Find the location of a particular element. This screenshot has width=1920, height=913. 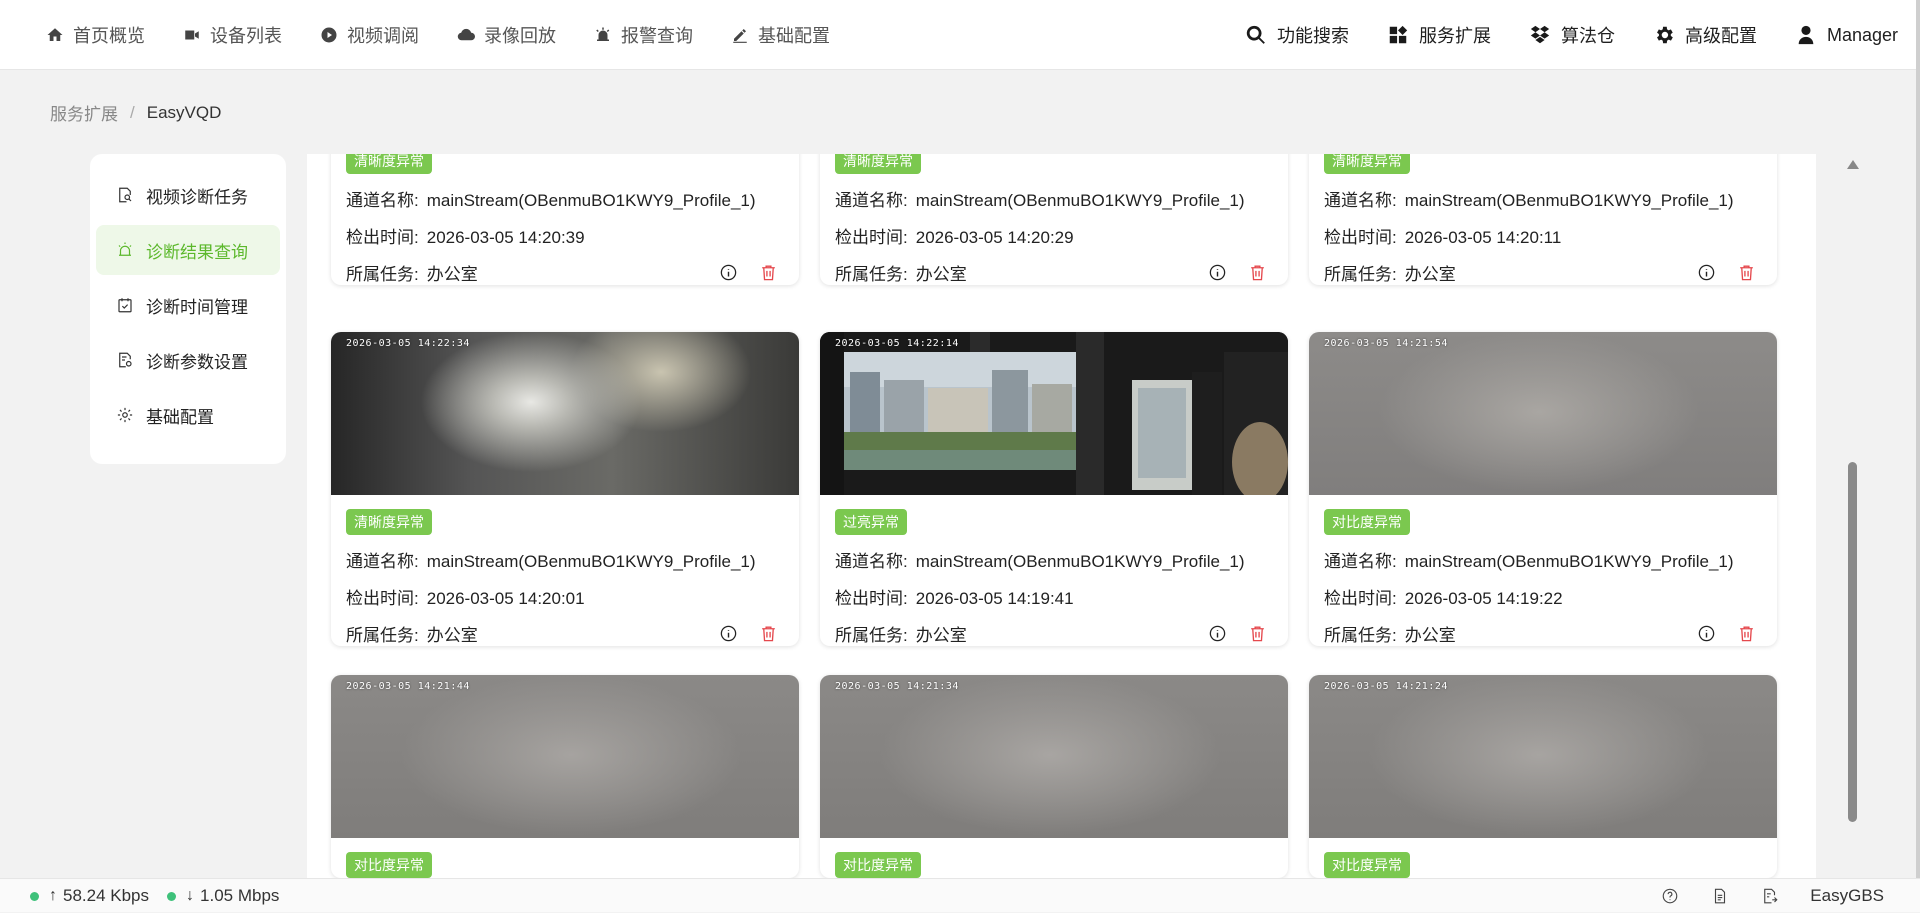

result-card: 2026-03-05 14:21:34 对比度异常 is located at coordinates (1054, 776).